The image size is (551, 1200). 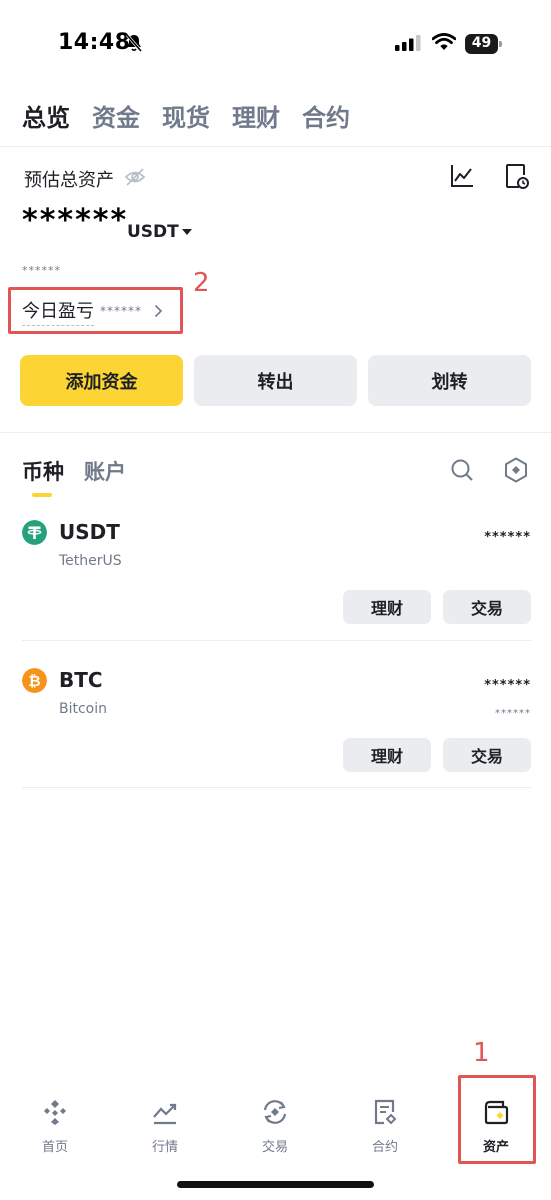 What do you see at coordinates (256, 115) in the screenshot?
I see `tab-earn: 理财` at bounding box center [256, 115].